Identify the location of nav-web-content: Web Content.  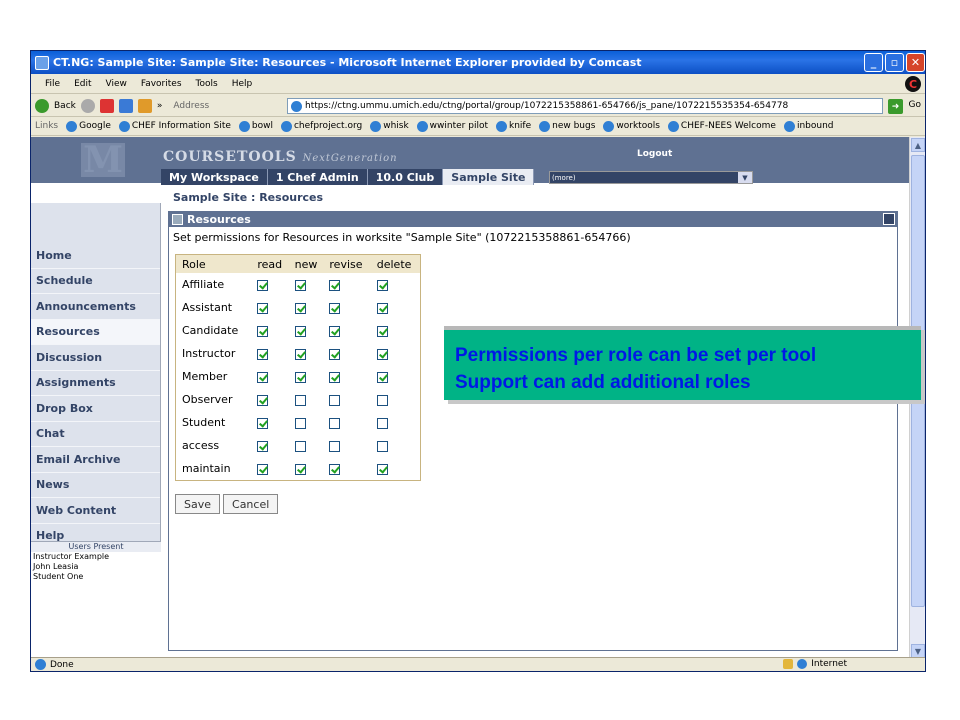
(95, 511).